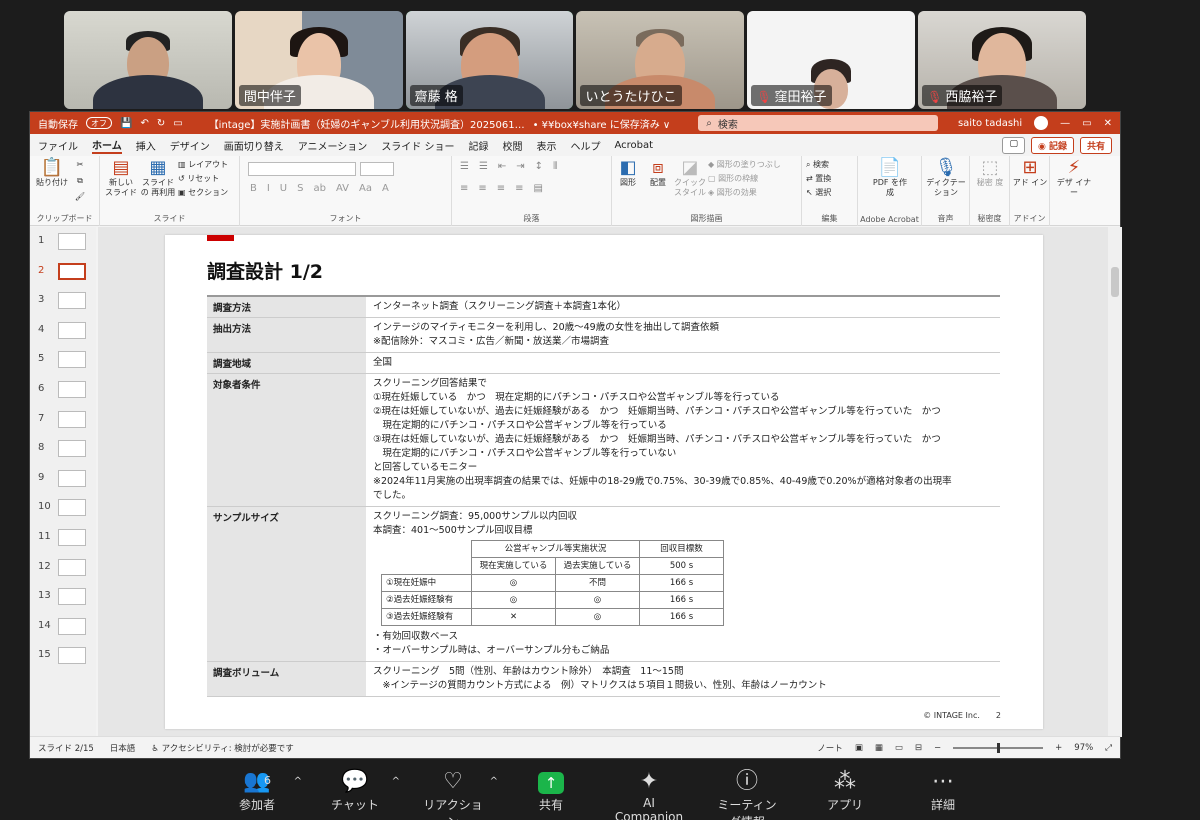  Describe the element at coordinates (1041, 123) in the screenshot. I see `avatar` at that location.